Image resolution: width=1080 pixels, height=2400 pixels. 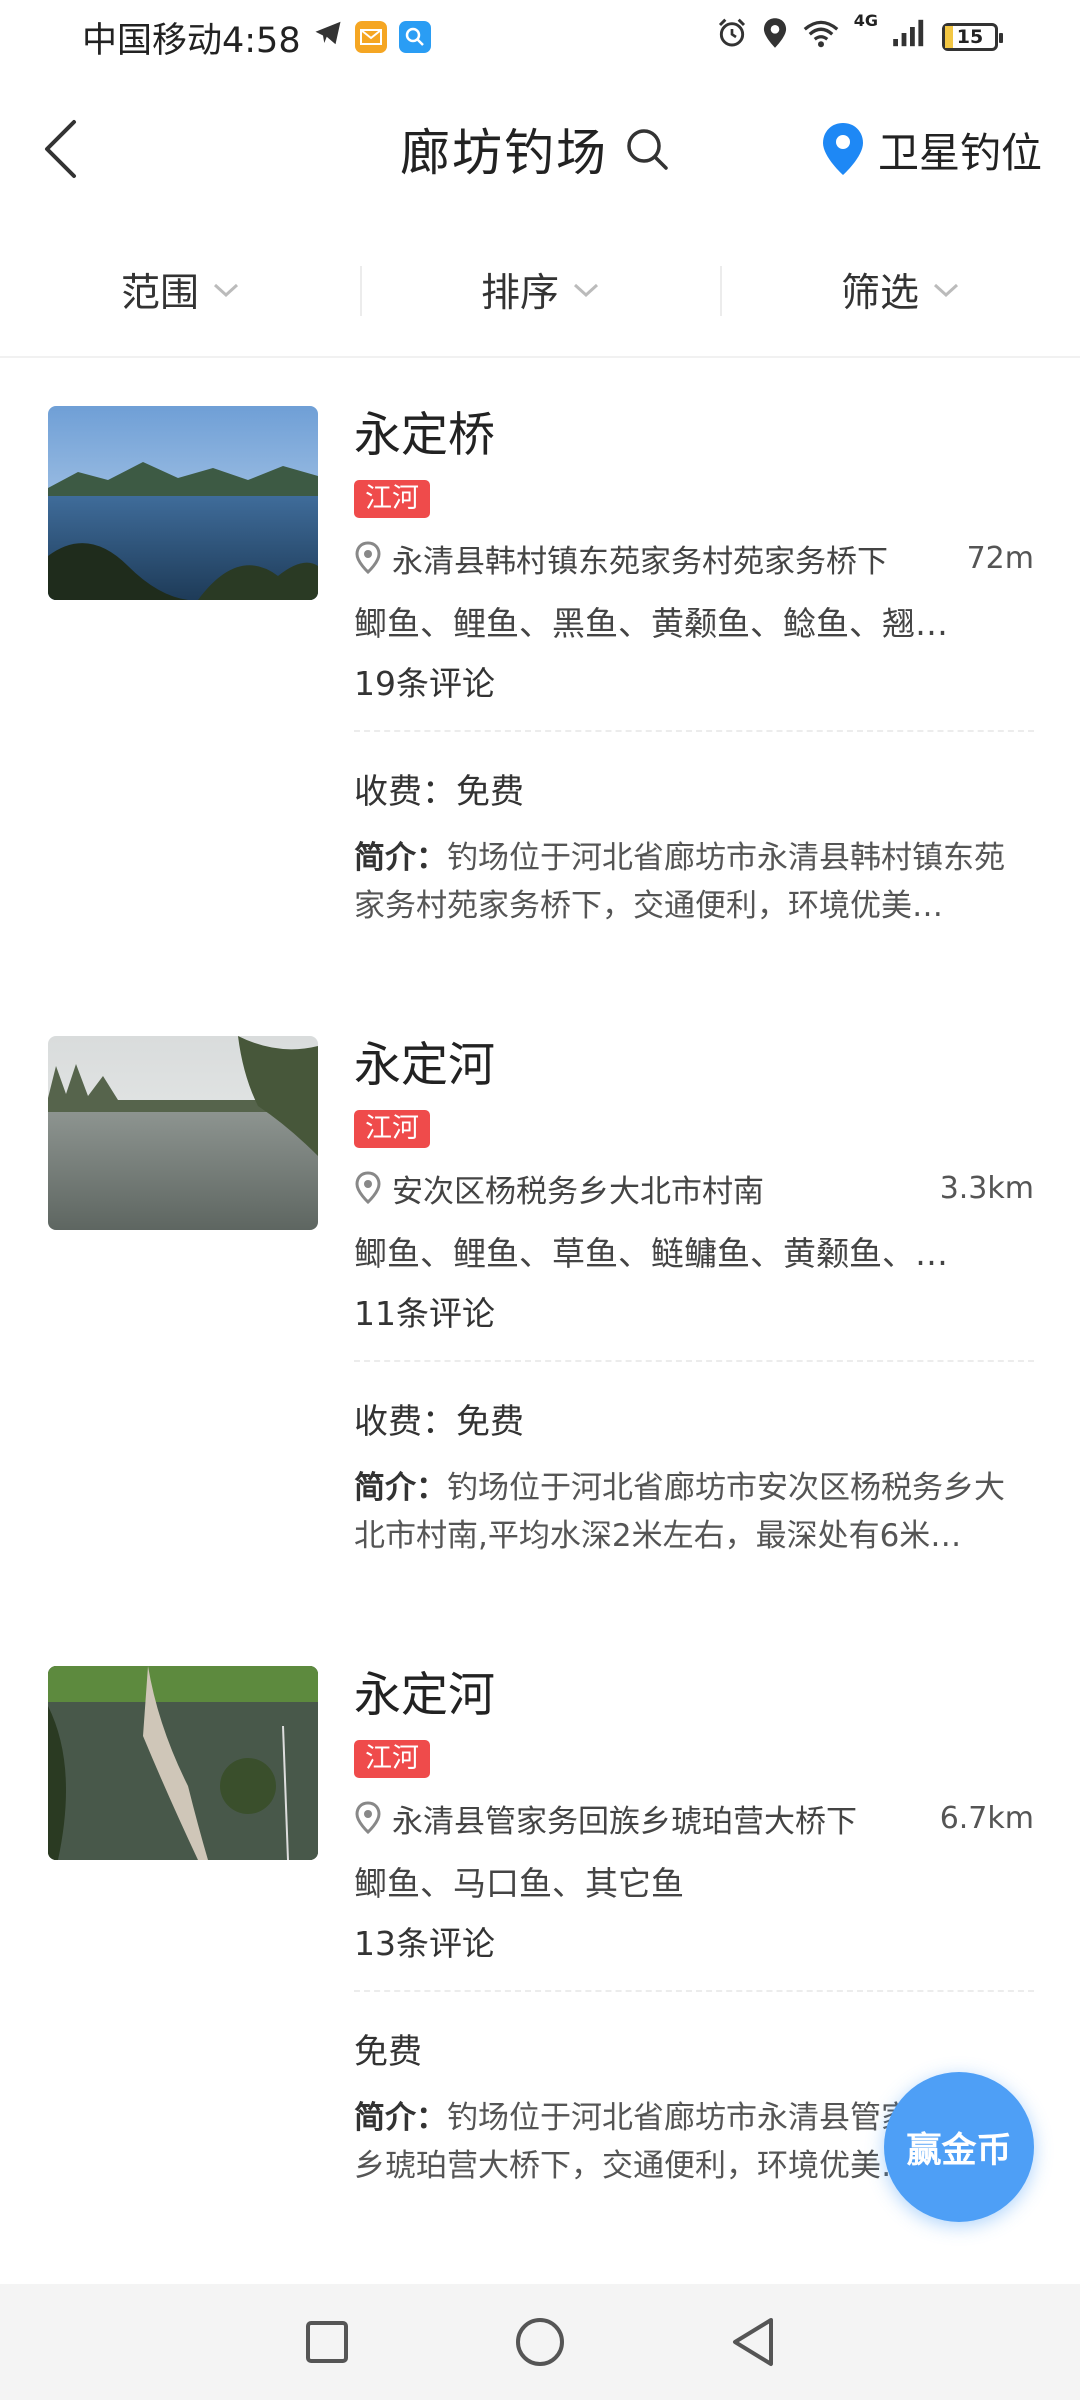 I want to click on network-type: 4G, so click(x=865, y=20).